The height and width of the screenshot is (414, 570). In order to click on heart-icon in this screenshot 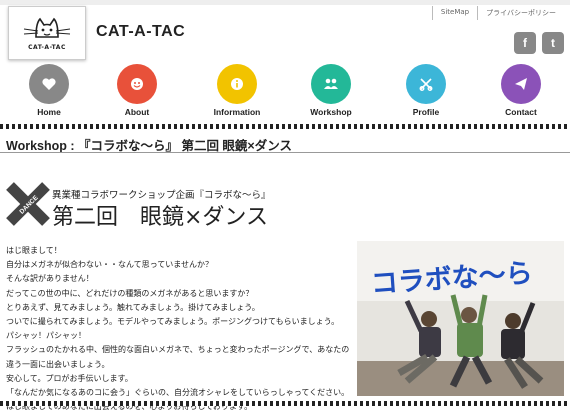, I will do `click(49, 84)`.